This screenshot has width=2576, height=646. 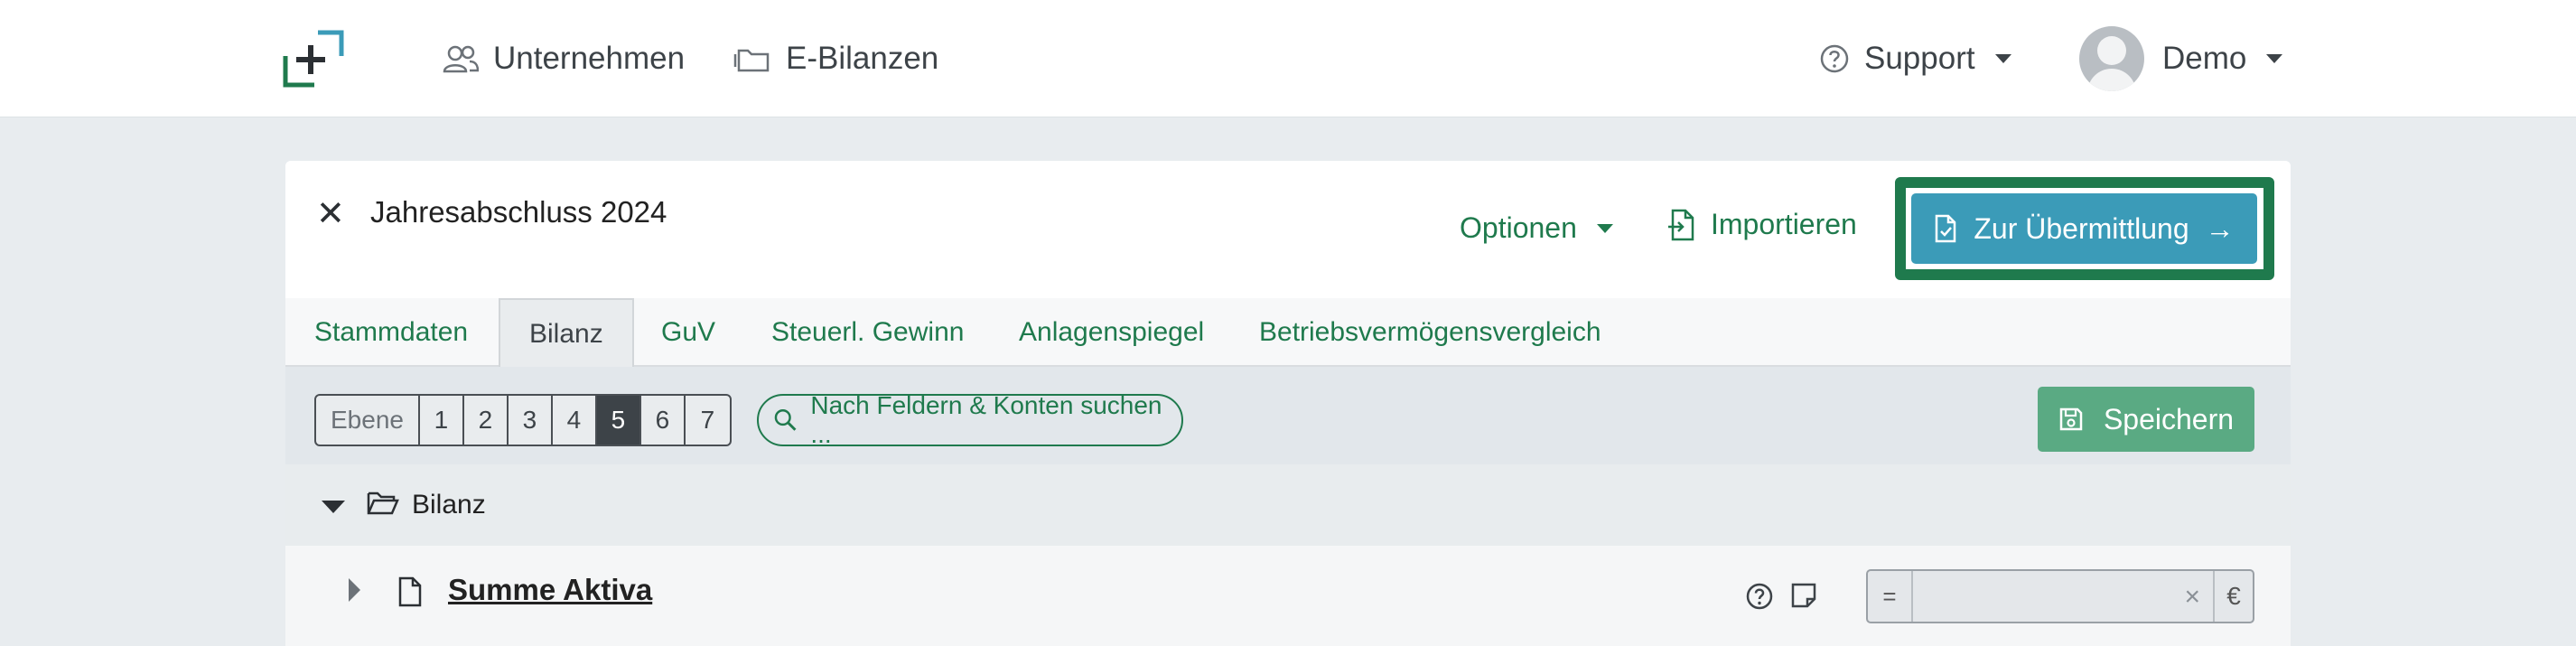 I want to click on support-dropdown: Support, so click(x=1915, y=58).